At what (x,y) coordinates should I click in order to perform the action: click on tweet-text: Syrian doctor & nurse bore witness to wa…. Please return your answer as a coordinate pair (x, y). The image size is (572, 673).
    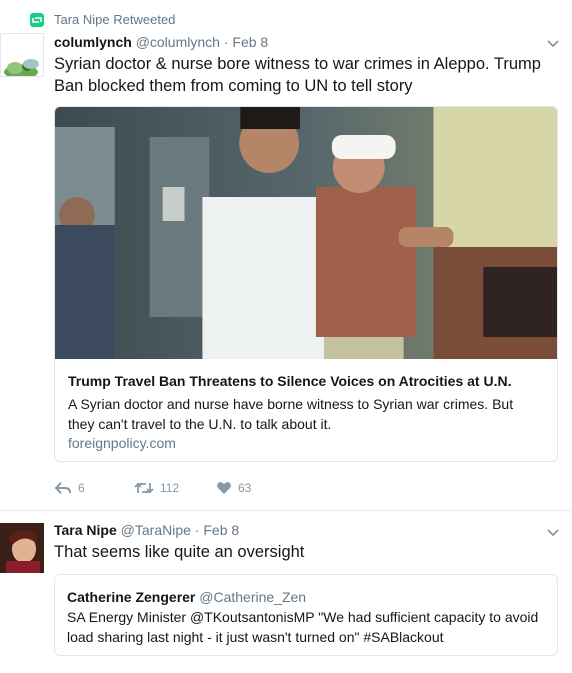
    Looking at the image, I should click on (297, 75).